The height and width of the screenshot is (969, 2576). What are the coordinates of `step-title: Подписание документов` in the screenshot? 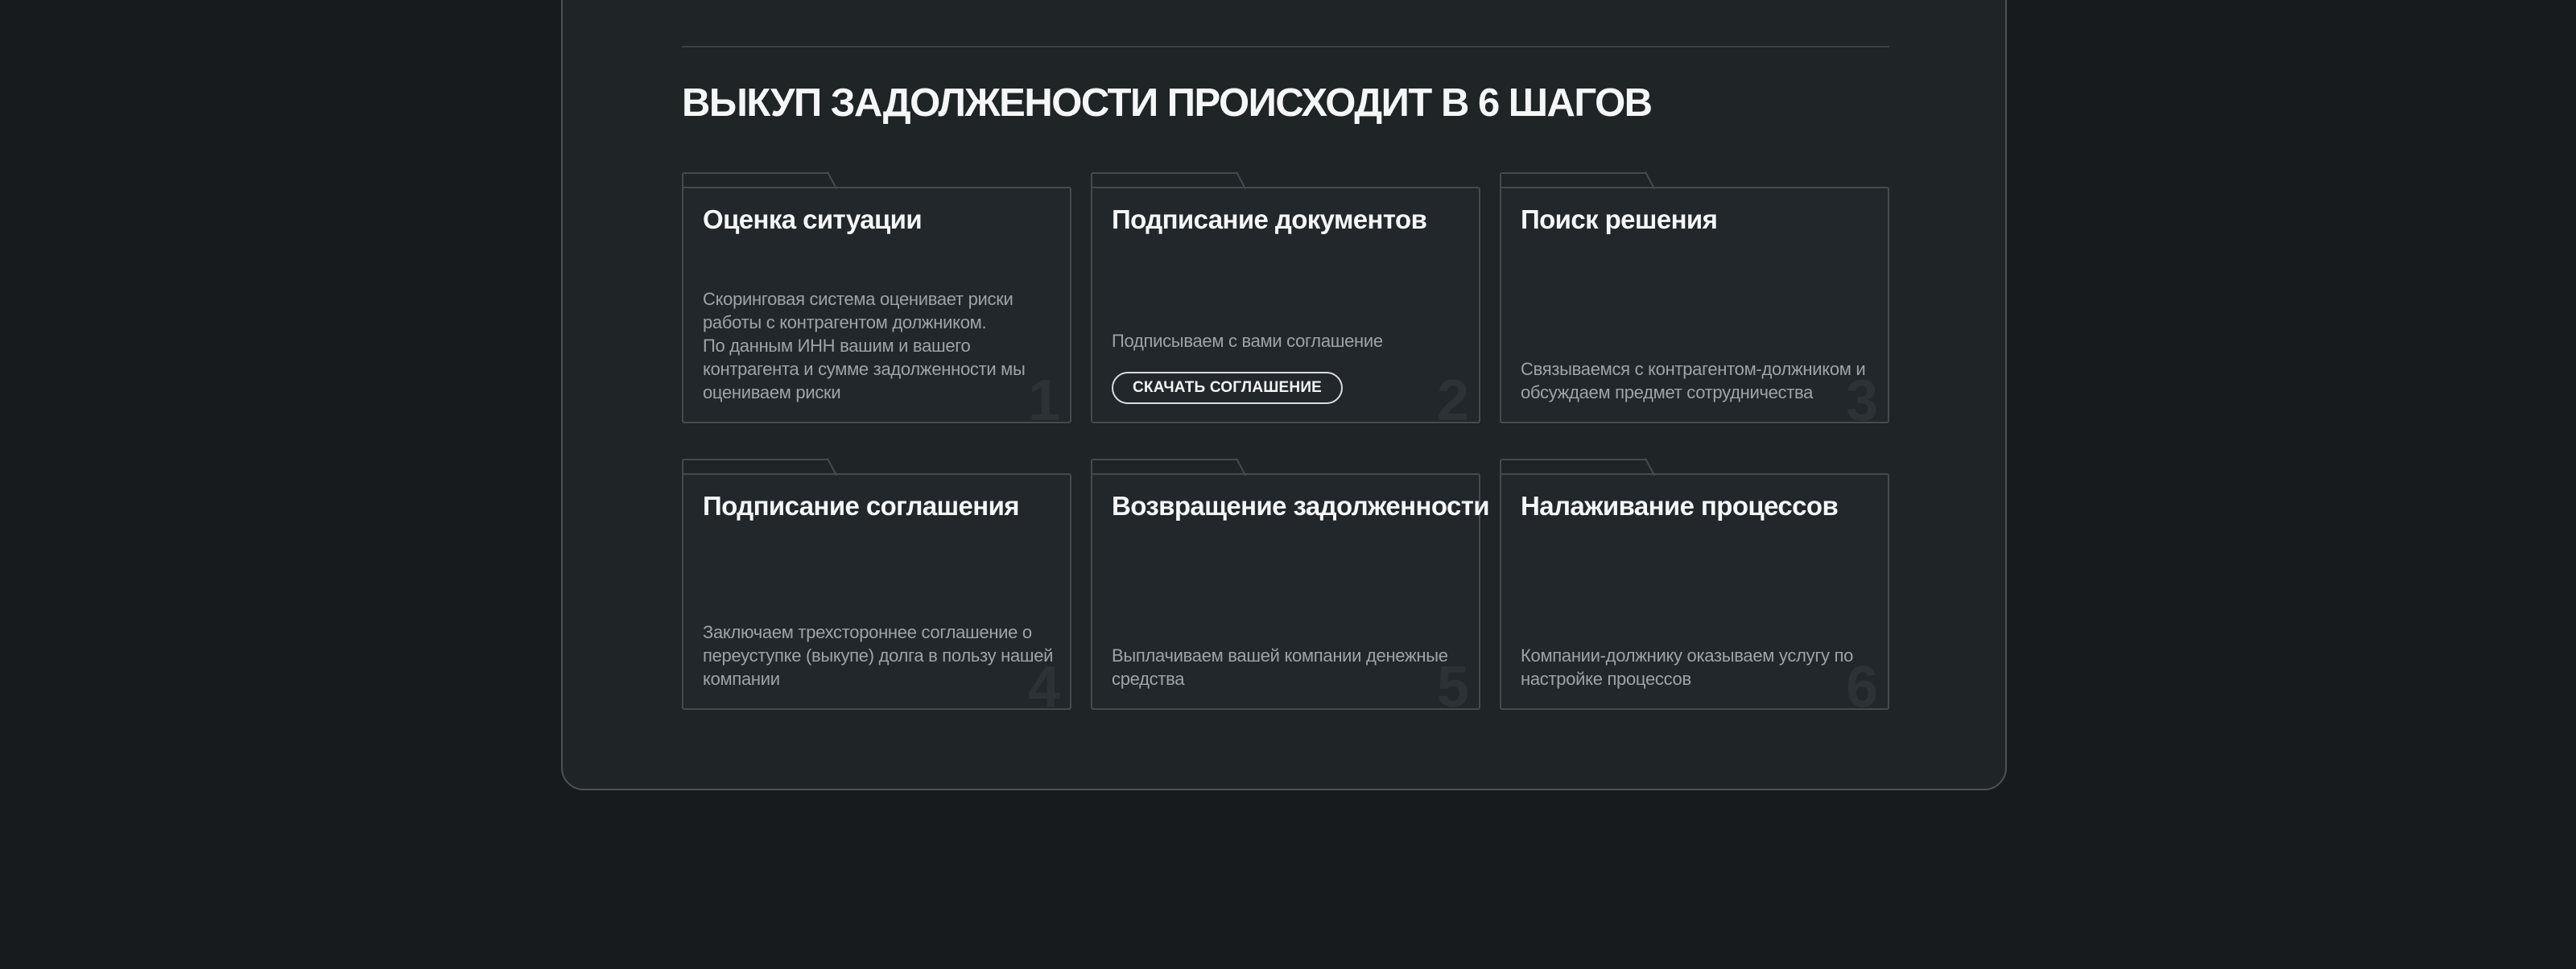 It's located at (1269, 219).